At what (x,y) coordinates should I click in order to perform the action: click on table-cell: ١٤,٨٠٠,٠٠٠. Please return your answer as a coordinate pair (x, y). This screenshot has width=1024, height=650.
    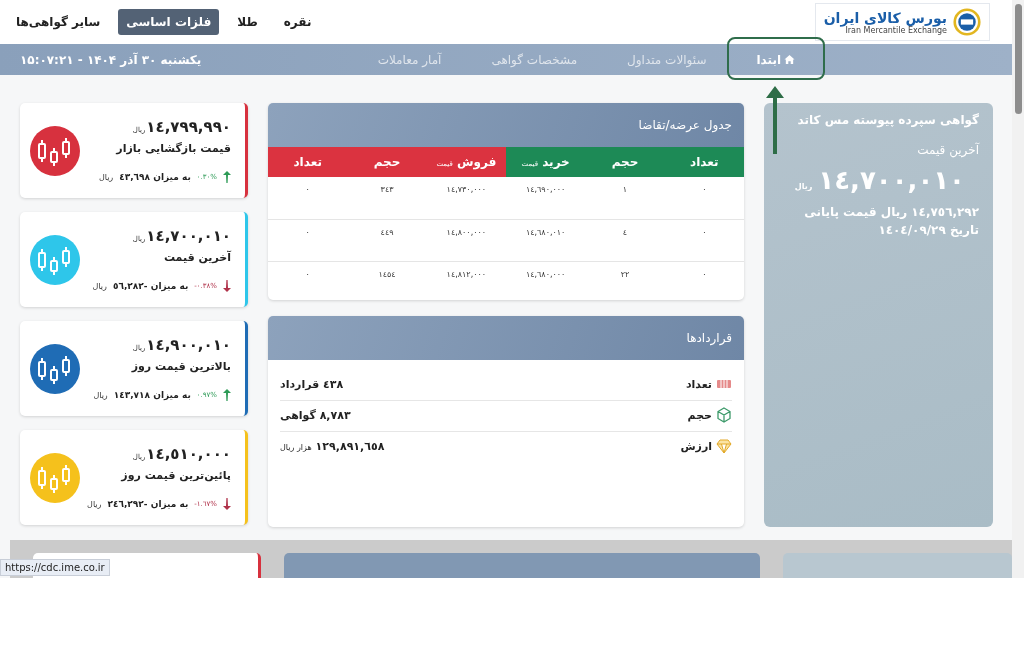
    Looking at the image, I should click on (466, 240).